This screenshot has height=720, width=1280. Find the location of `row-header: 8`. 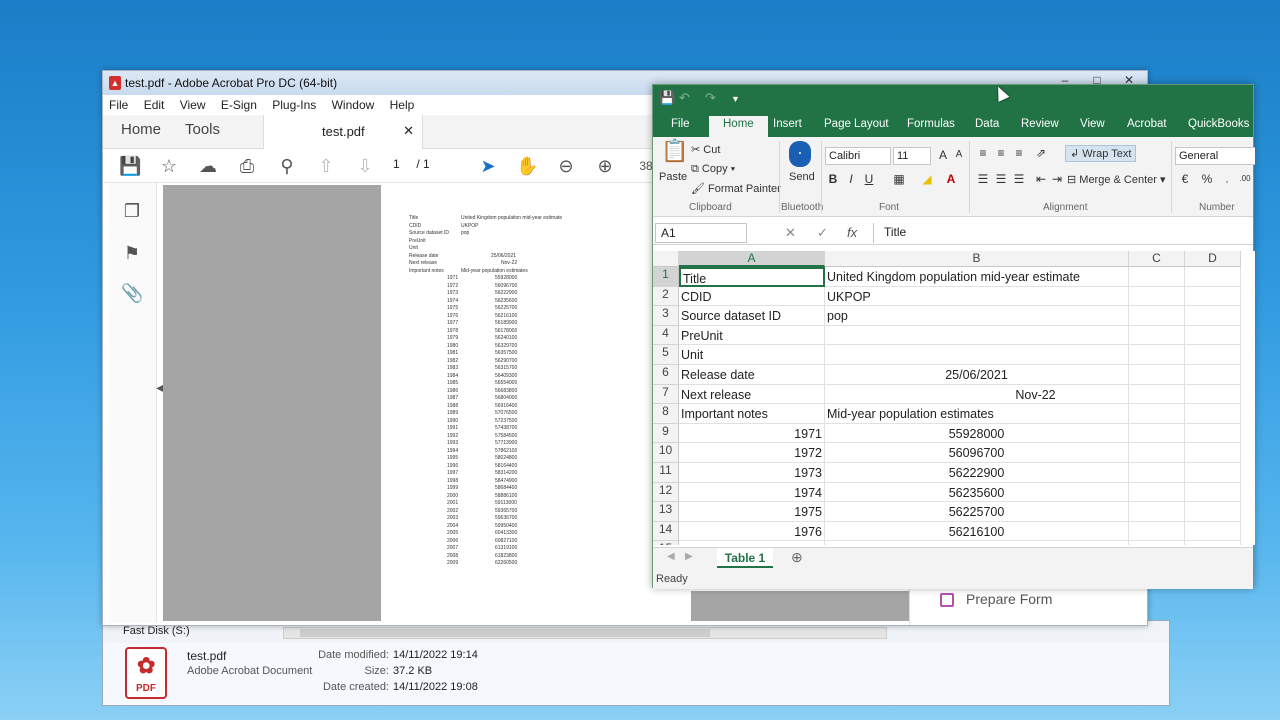

row-header: 8 is located at coordinates (666, 414).